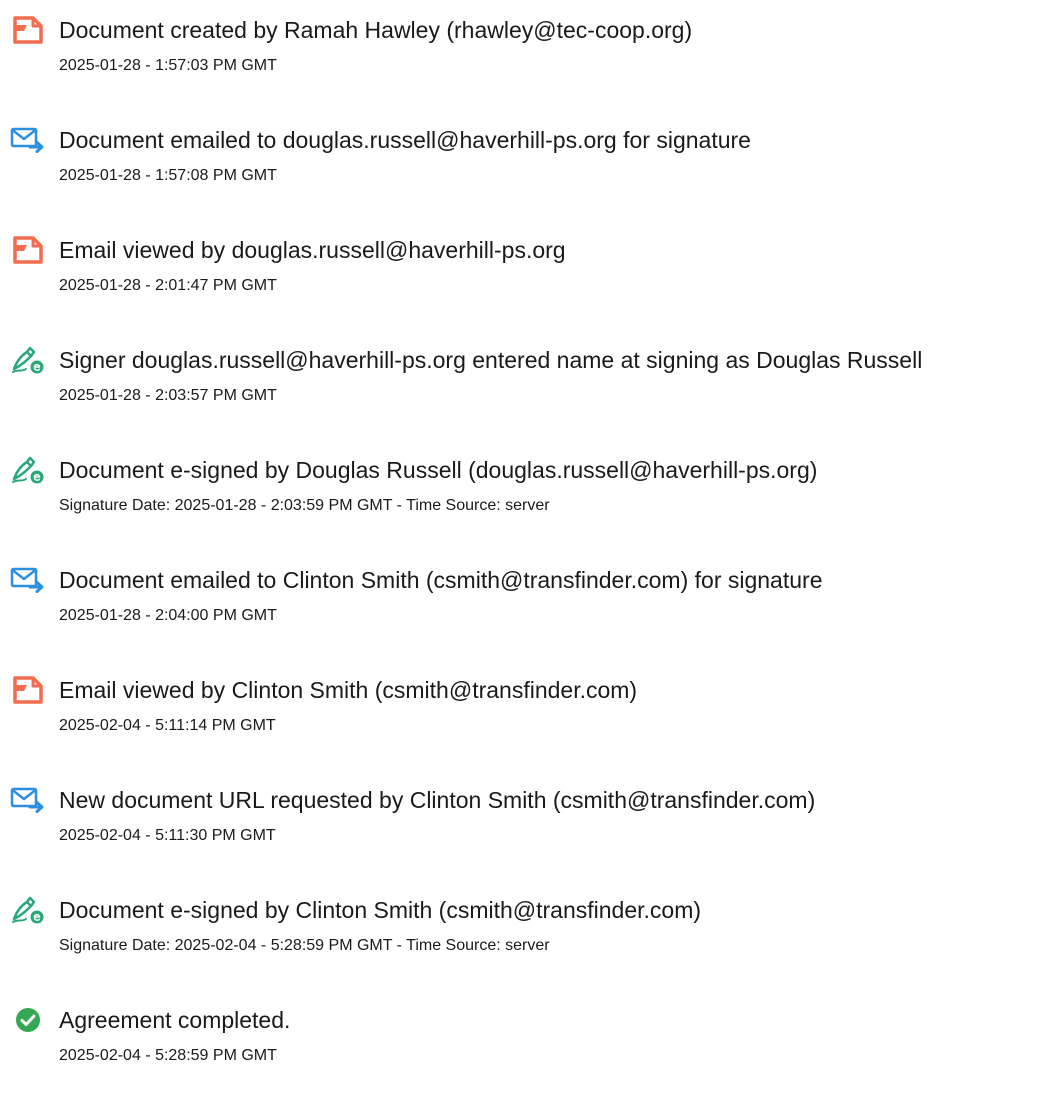 This screenshot has width=1062, height=1109. I want to click on event-title: Agreement completed., so click(175, 1020).